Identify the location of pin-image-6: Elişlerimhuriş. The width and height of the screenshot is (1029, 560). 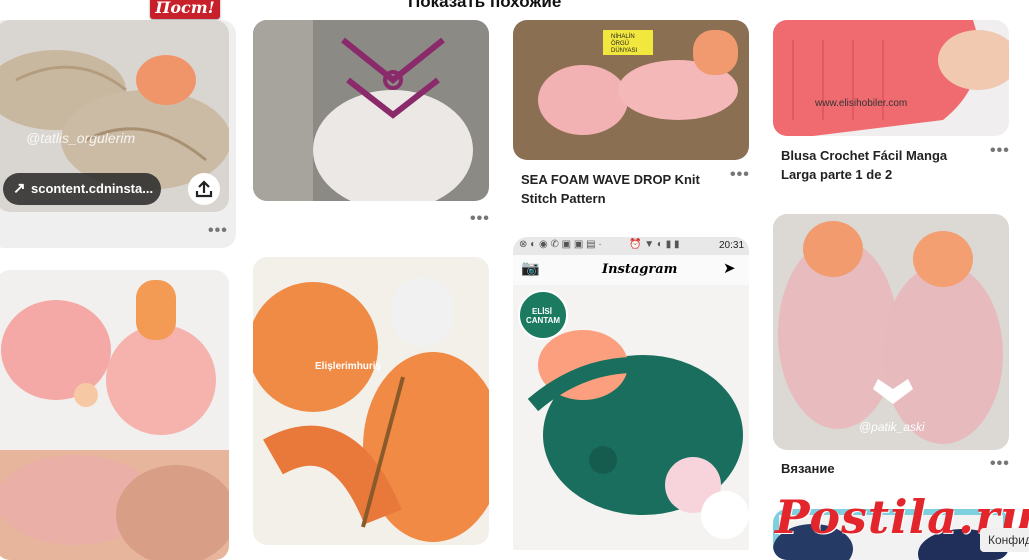
(371, 401).